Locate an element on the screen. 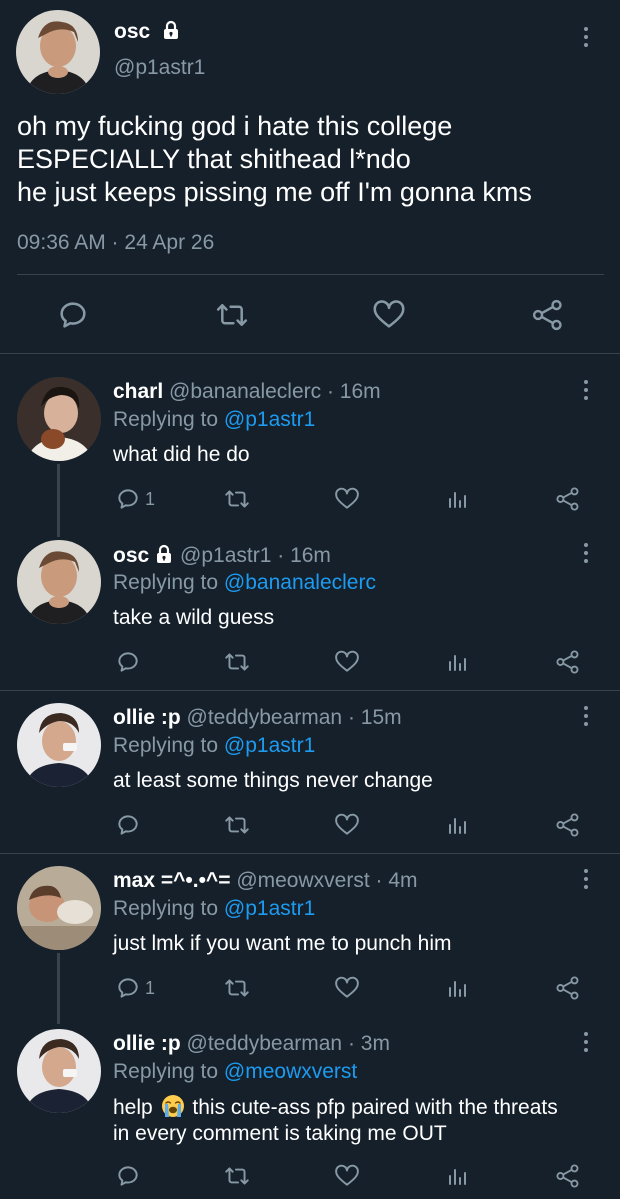 This screenshot has height=1199, width=620. reply-time: · 16m is located at coordinates (353, 391).